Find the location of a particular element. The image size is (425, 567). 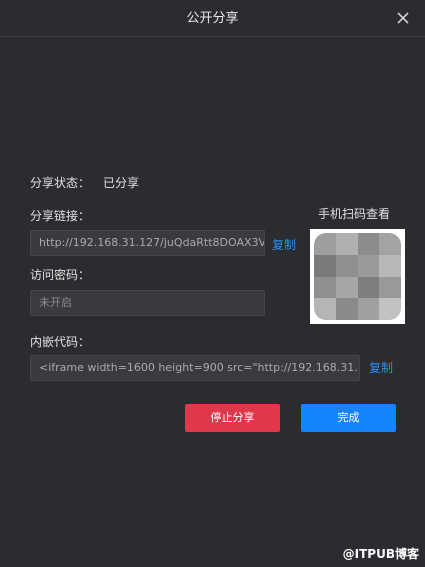

dialog-title: 公开分享 is located at coordinates (212, 18).